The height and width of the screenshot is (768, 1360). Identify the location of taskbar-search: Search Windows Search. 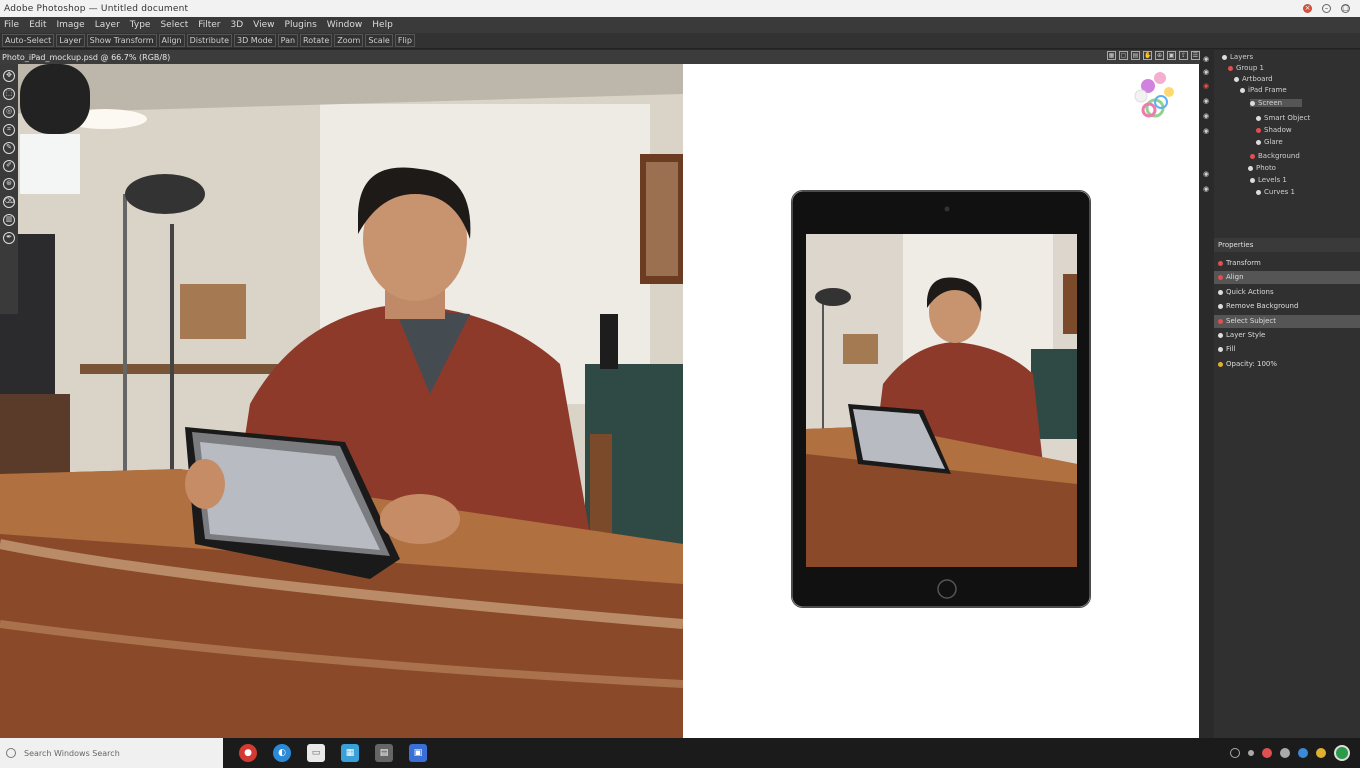
(111, 753).